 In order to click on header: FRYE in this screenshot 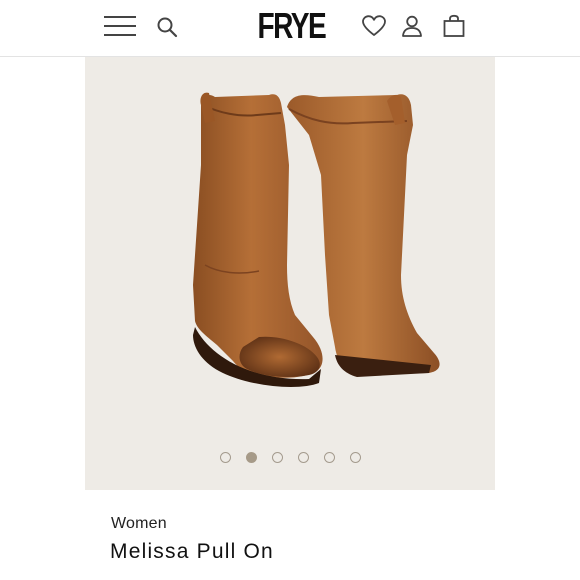, I will do `click(290, 28)`.